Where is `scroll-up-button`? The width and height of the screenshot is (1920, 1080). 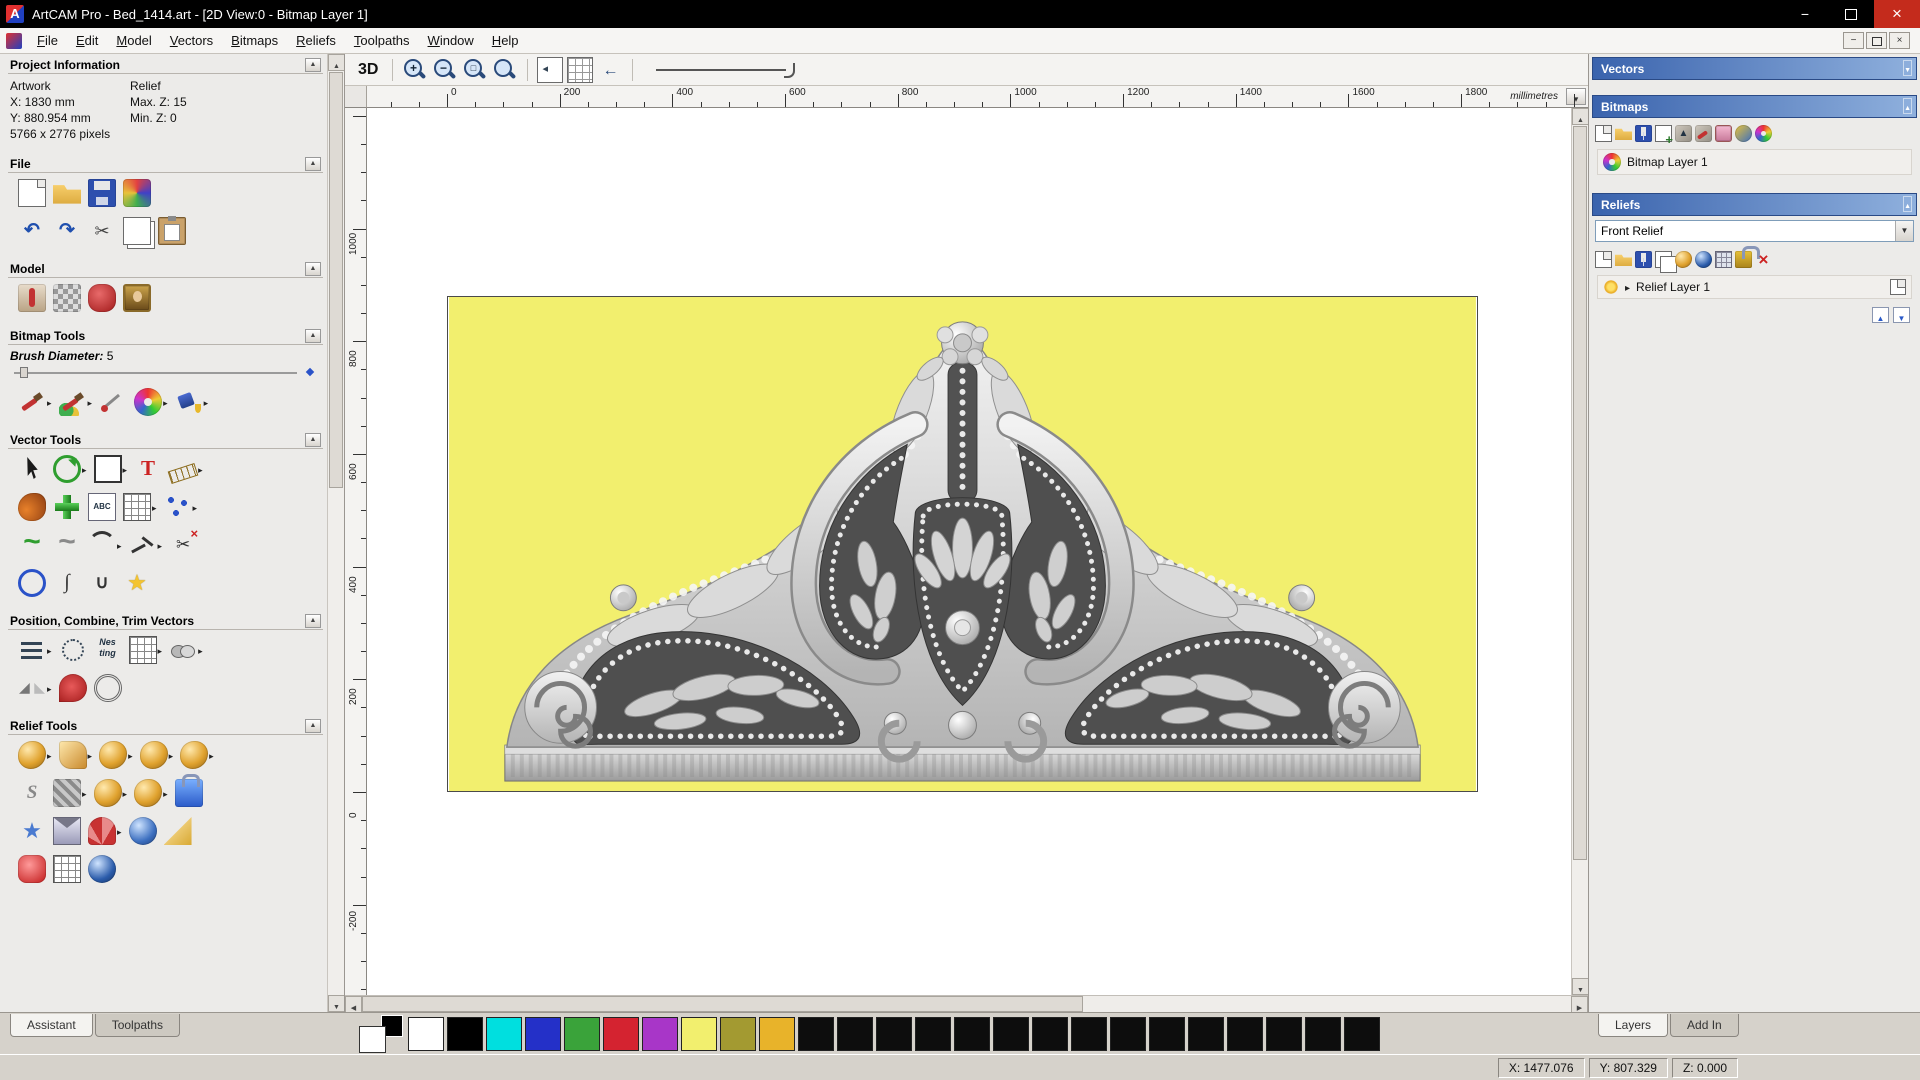
scroll-up-button is located at coordinates (336, 62).